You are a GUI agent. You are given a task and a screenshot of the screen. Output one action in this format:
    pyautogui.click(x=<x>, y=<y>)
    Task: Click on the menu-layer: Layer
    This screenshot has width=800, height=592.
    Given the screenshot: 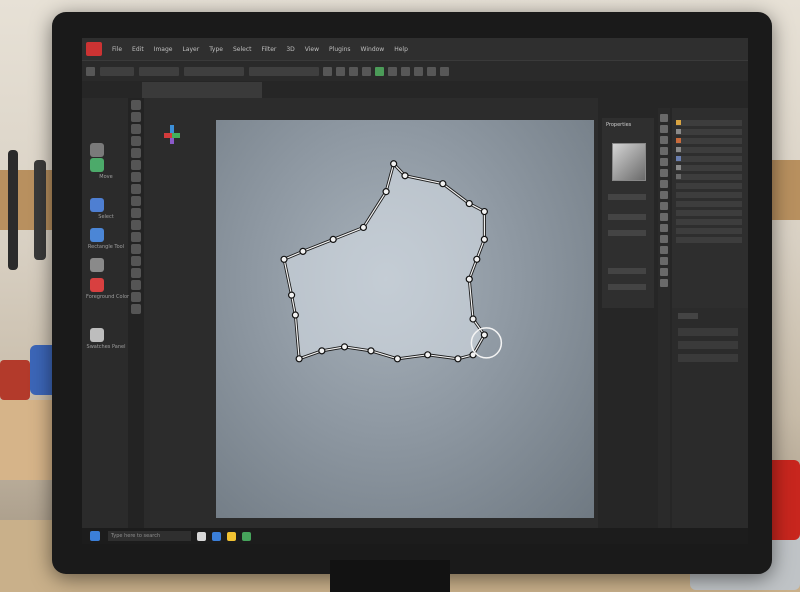 What is the action you would take?
    pyautogui.click(x=190, y=49)
    